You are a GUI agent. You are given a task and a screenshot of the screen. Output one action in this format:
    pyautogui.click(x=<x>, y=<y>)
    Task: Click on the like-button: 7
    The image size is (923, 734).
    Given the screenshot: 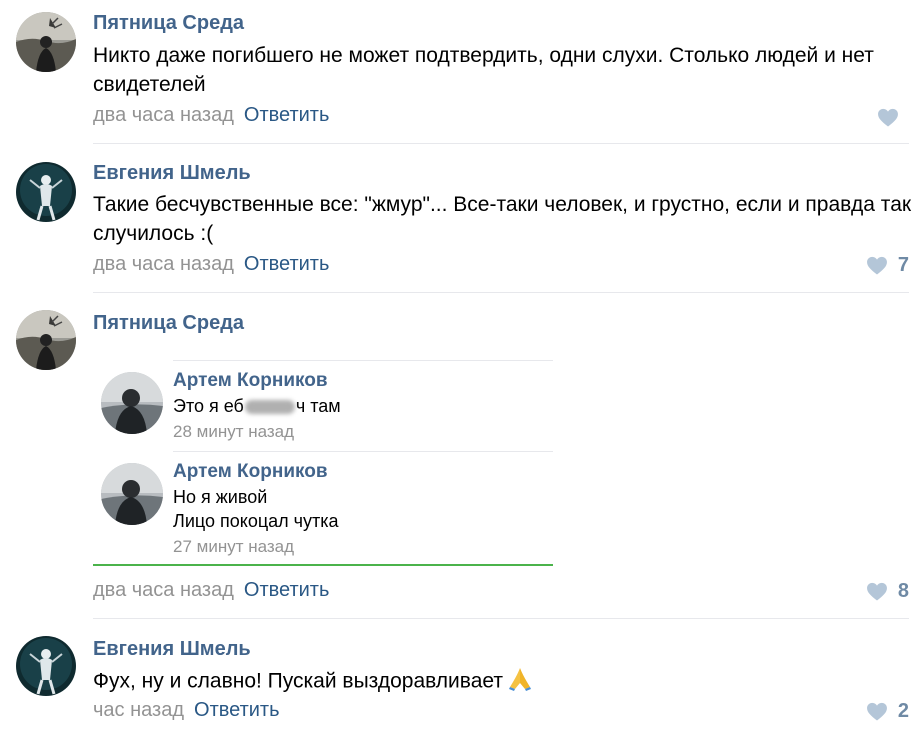 What is the action you would take?
    pyautogui.click(x=887, y=265)
    